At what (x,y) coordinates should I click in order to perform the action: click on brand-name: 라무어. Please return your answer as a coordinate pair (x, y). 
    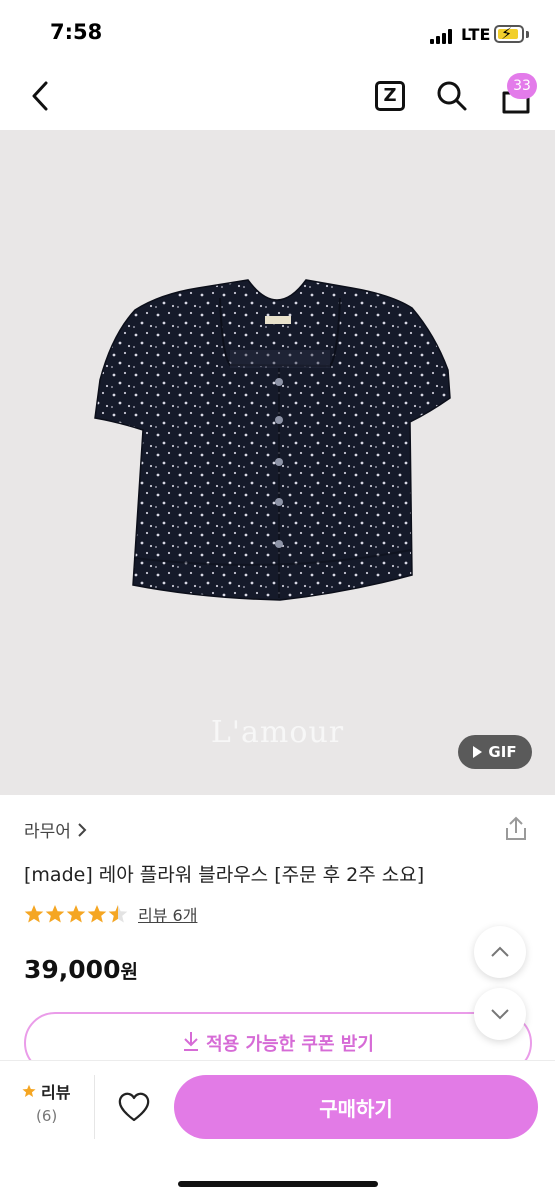
    Looking at the image, I should click on (47, 832).